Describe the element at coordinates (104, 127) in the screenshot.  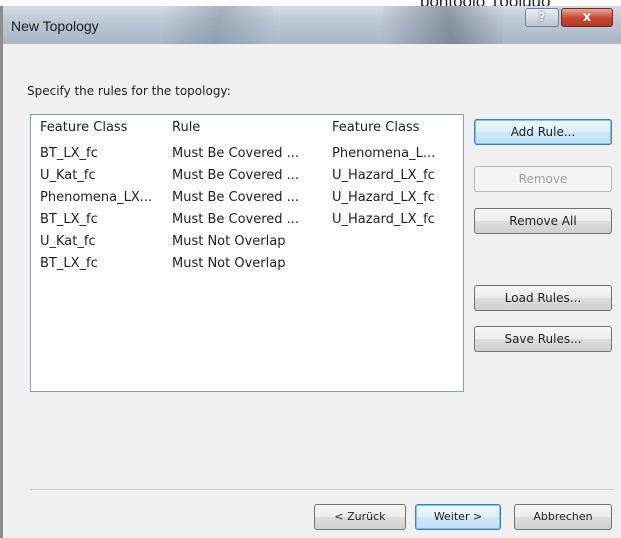
I see `column-header-feature-class-1: Feature Class` at that location.